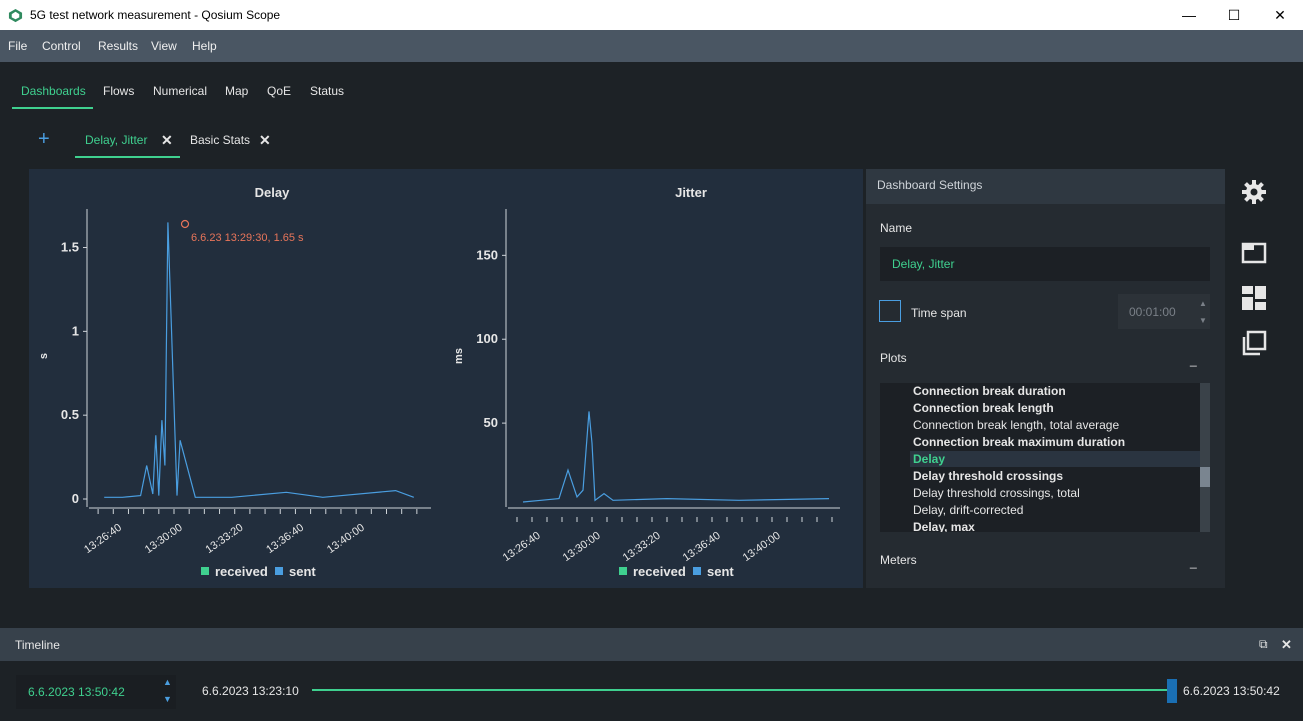  What do you see at coordinates (44, 139) in the screenshot?
I see `add-dashboard-button: +` at bounding box center [44, 139].